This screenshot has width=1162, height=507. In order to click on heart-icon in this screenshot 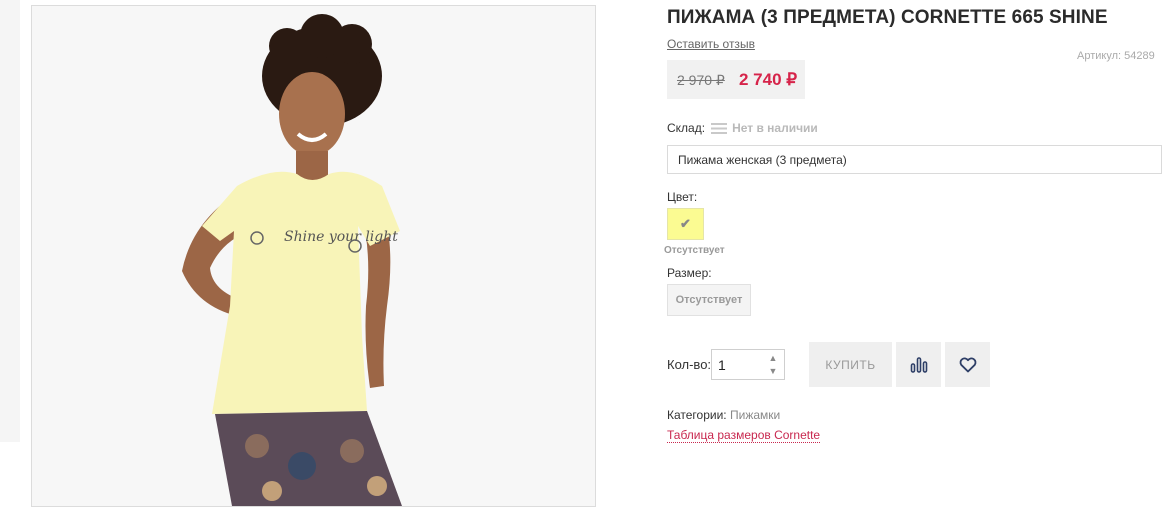, I will do `click(967, 364)`.